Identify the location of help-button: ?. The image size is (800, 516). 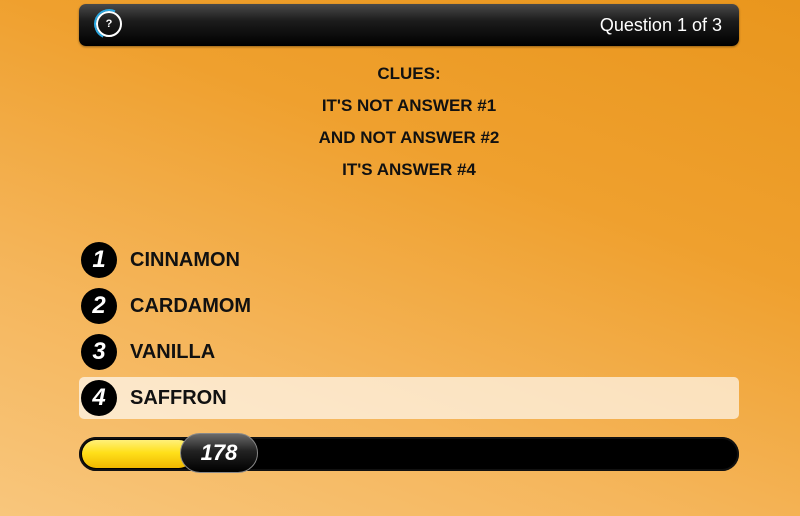
(109, 24).